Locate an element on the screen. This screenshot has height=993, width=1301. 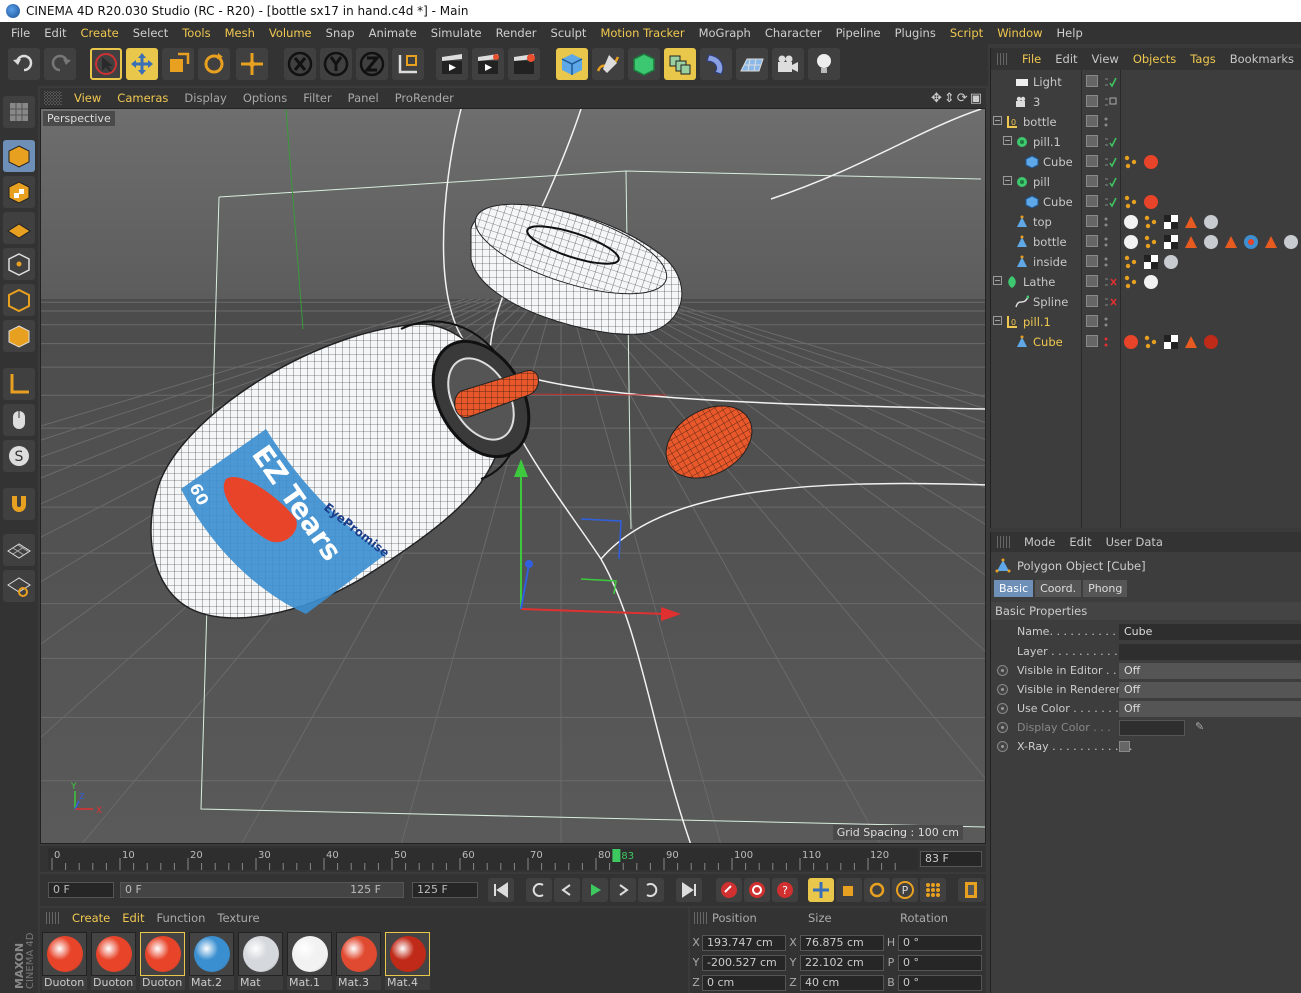
edges-mode-button is located at coordinates (19, 300).